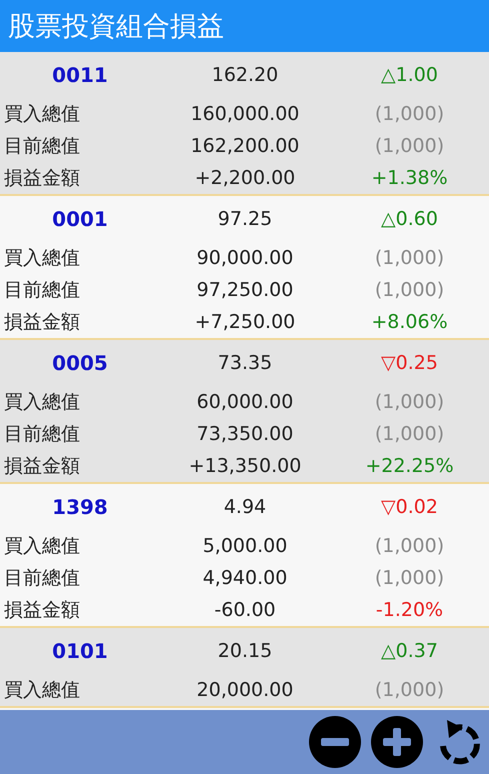 The height and width of the screenshot is (774, 489). What do you see at coordinates (409, 651) in the screenshot?
I see `price-change: △0.37` at bounding box center [409, 651].